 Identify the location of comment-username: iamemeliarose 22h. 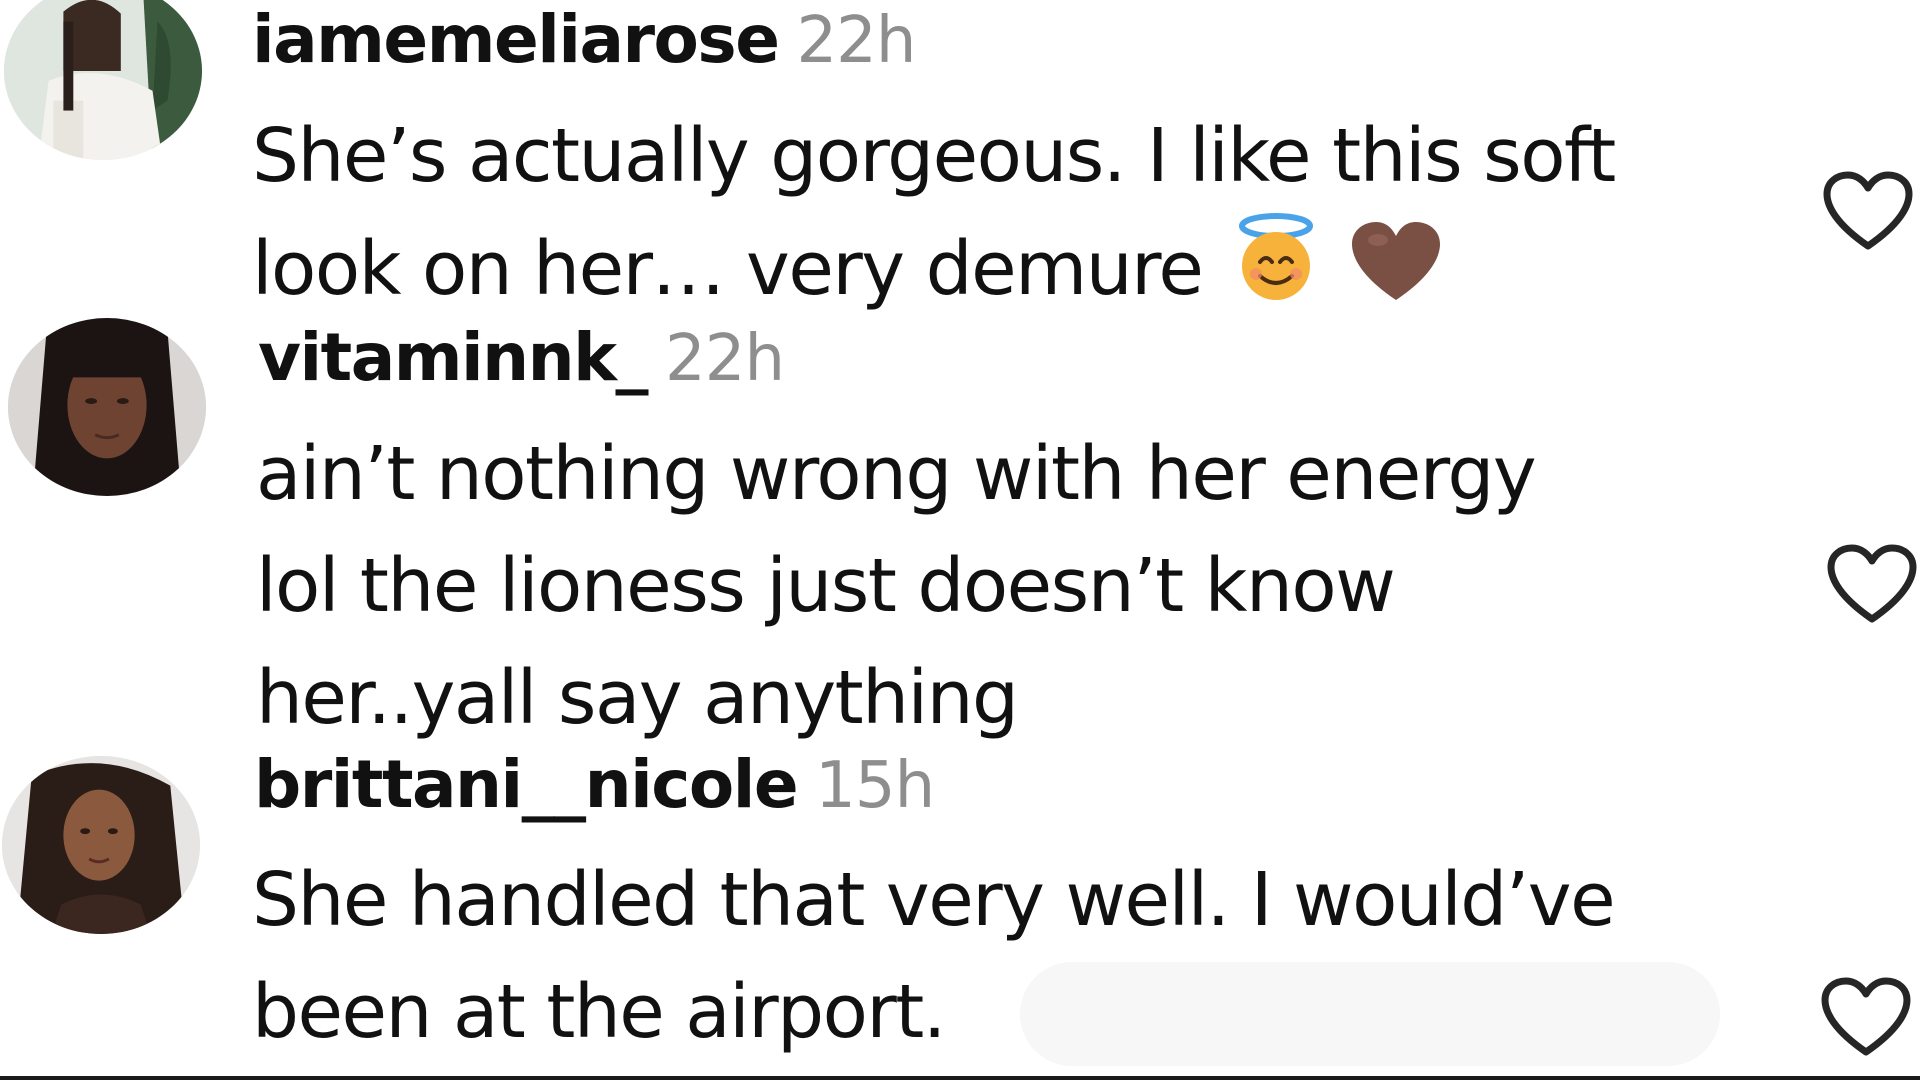
(584, 40).